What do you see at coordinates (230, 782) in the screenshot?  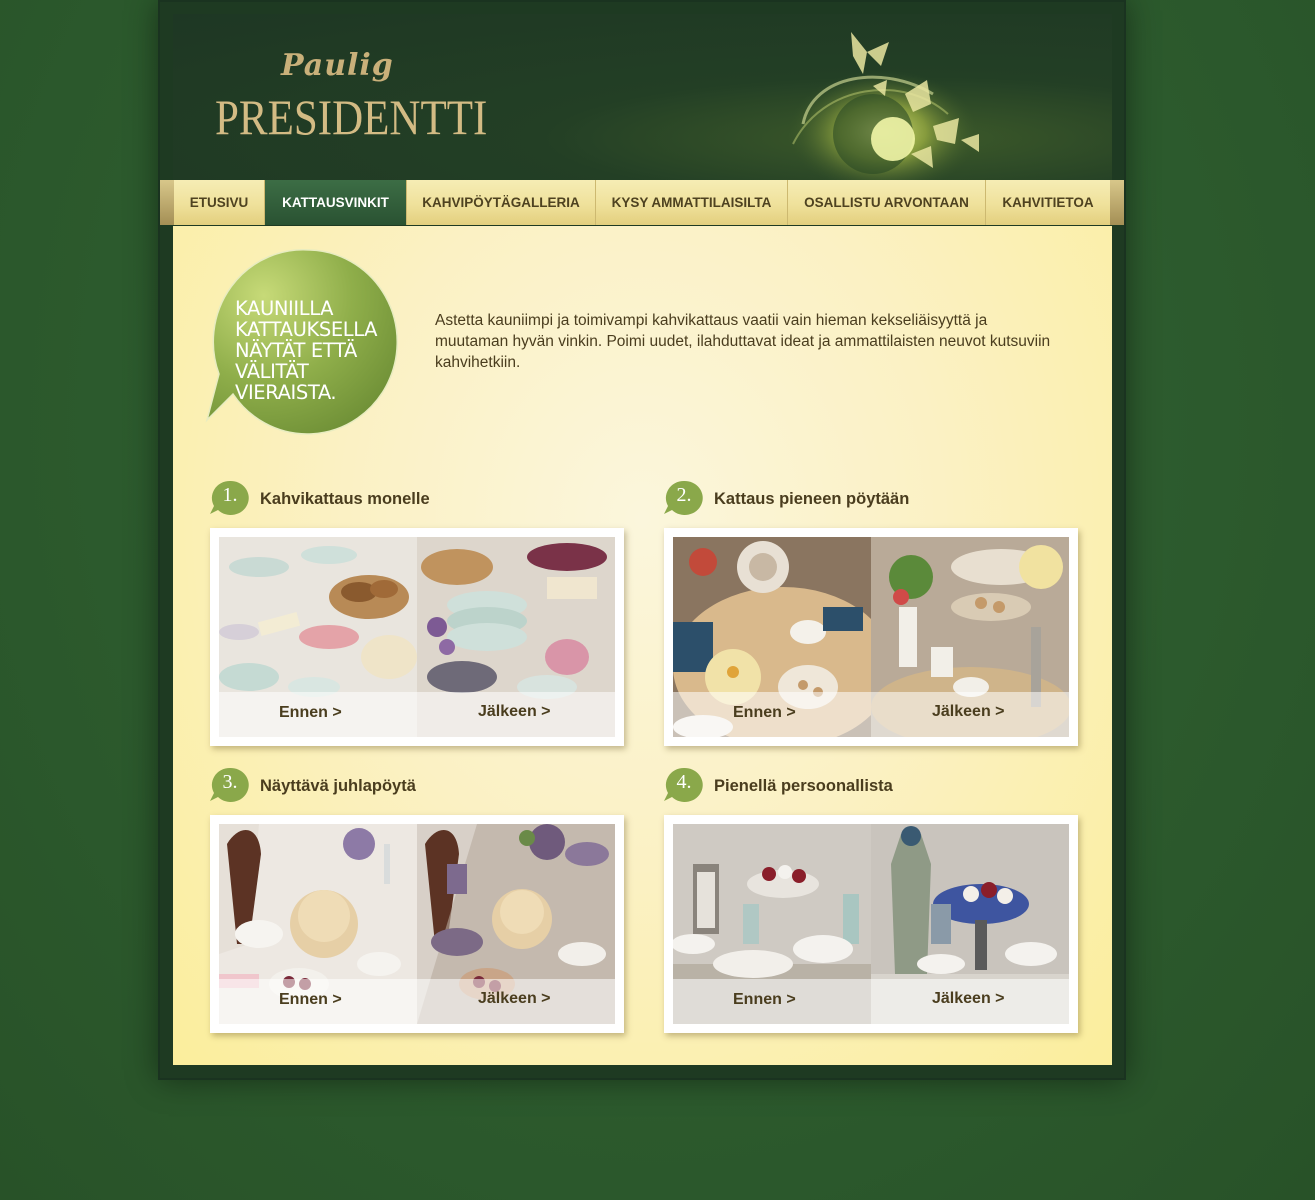 I see `section-number: 3.` at bounding box center [230, 782].